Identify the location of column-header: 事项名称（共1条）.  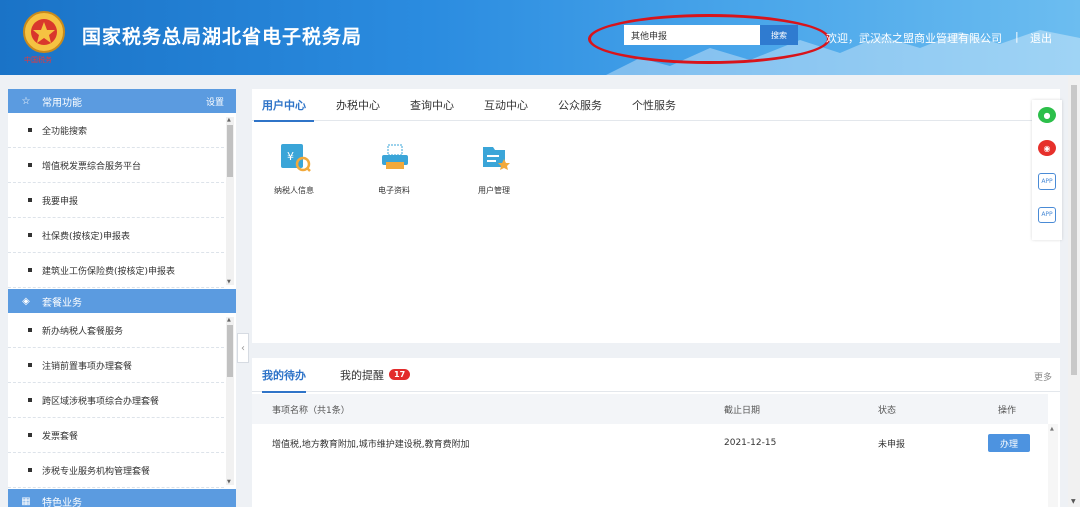
(311, 410).